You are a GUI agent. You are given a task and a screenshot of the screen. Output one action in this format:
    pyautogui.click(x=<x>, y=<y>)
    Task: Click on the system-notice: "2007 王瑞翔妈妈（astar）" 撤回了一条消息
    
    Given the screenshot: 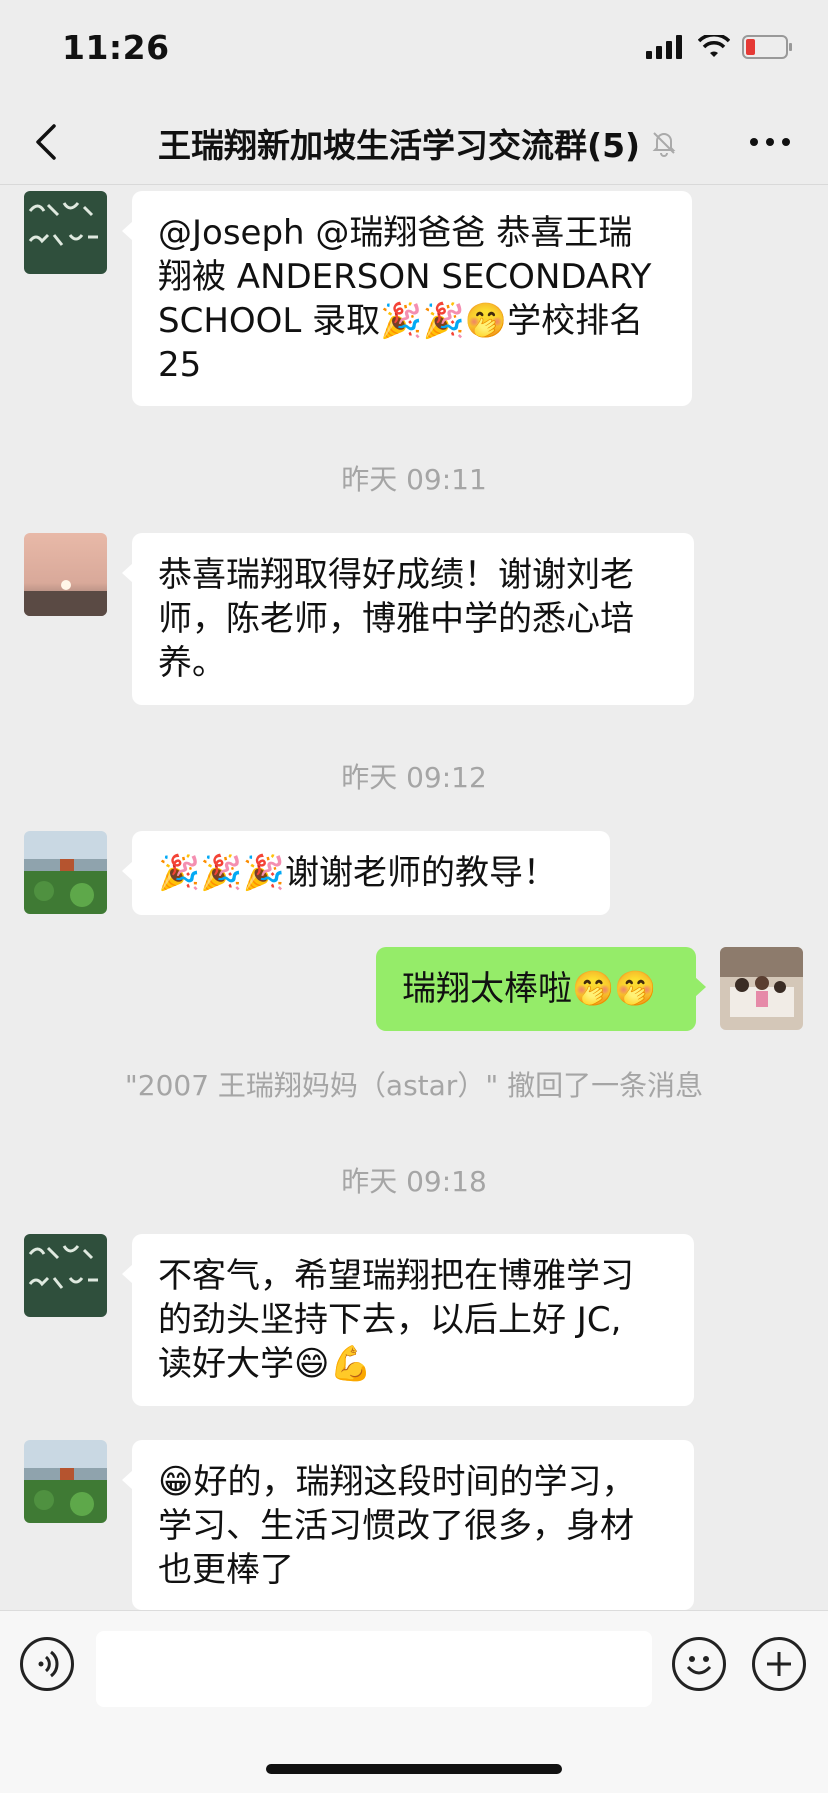 What is the action you would take?
    pyautogui.click(x=414, y=1085)
    